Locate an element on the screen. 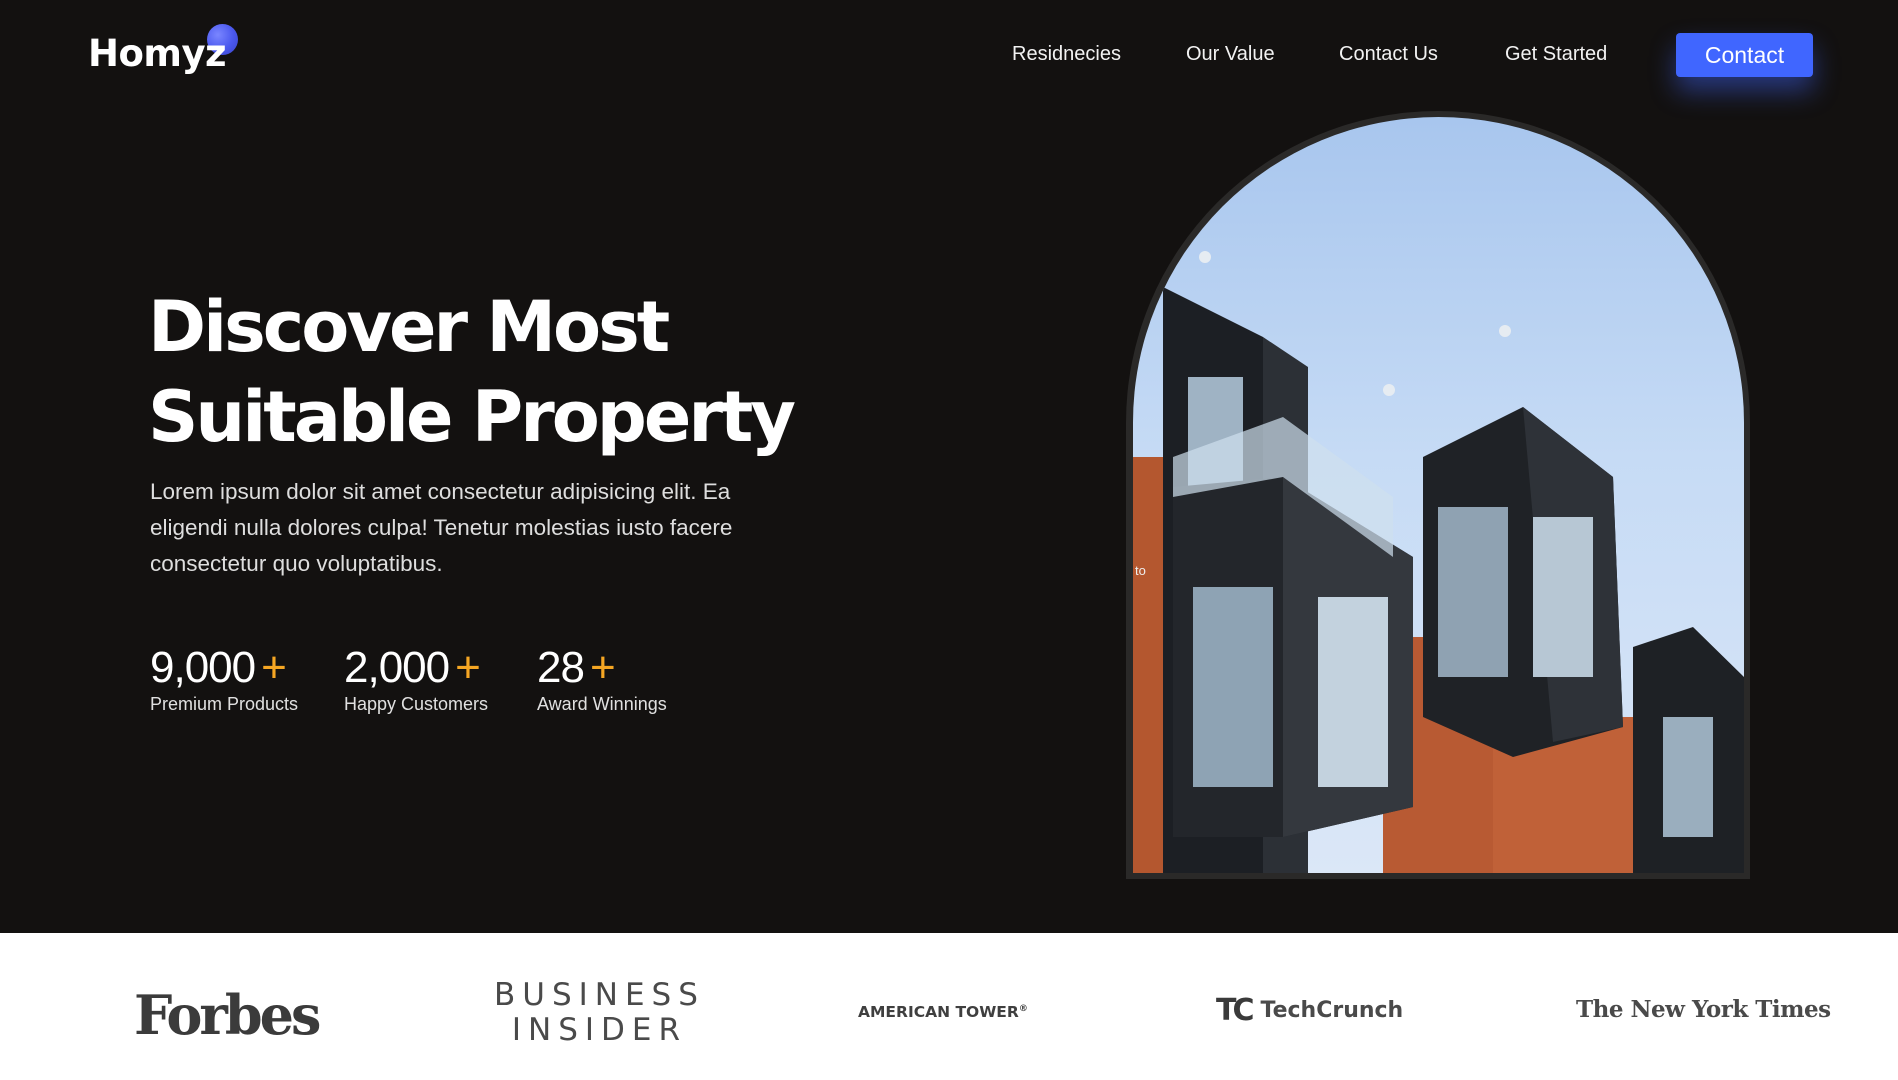  techcrunch-mark-icon: TC is located at coordinates (1235, 1010).